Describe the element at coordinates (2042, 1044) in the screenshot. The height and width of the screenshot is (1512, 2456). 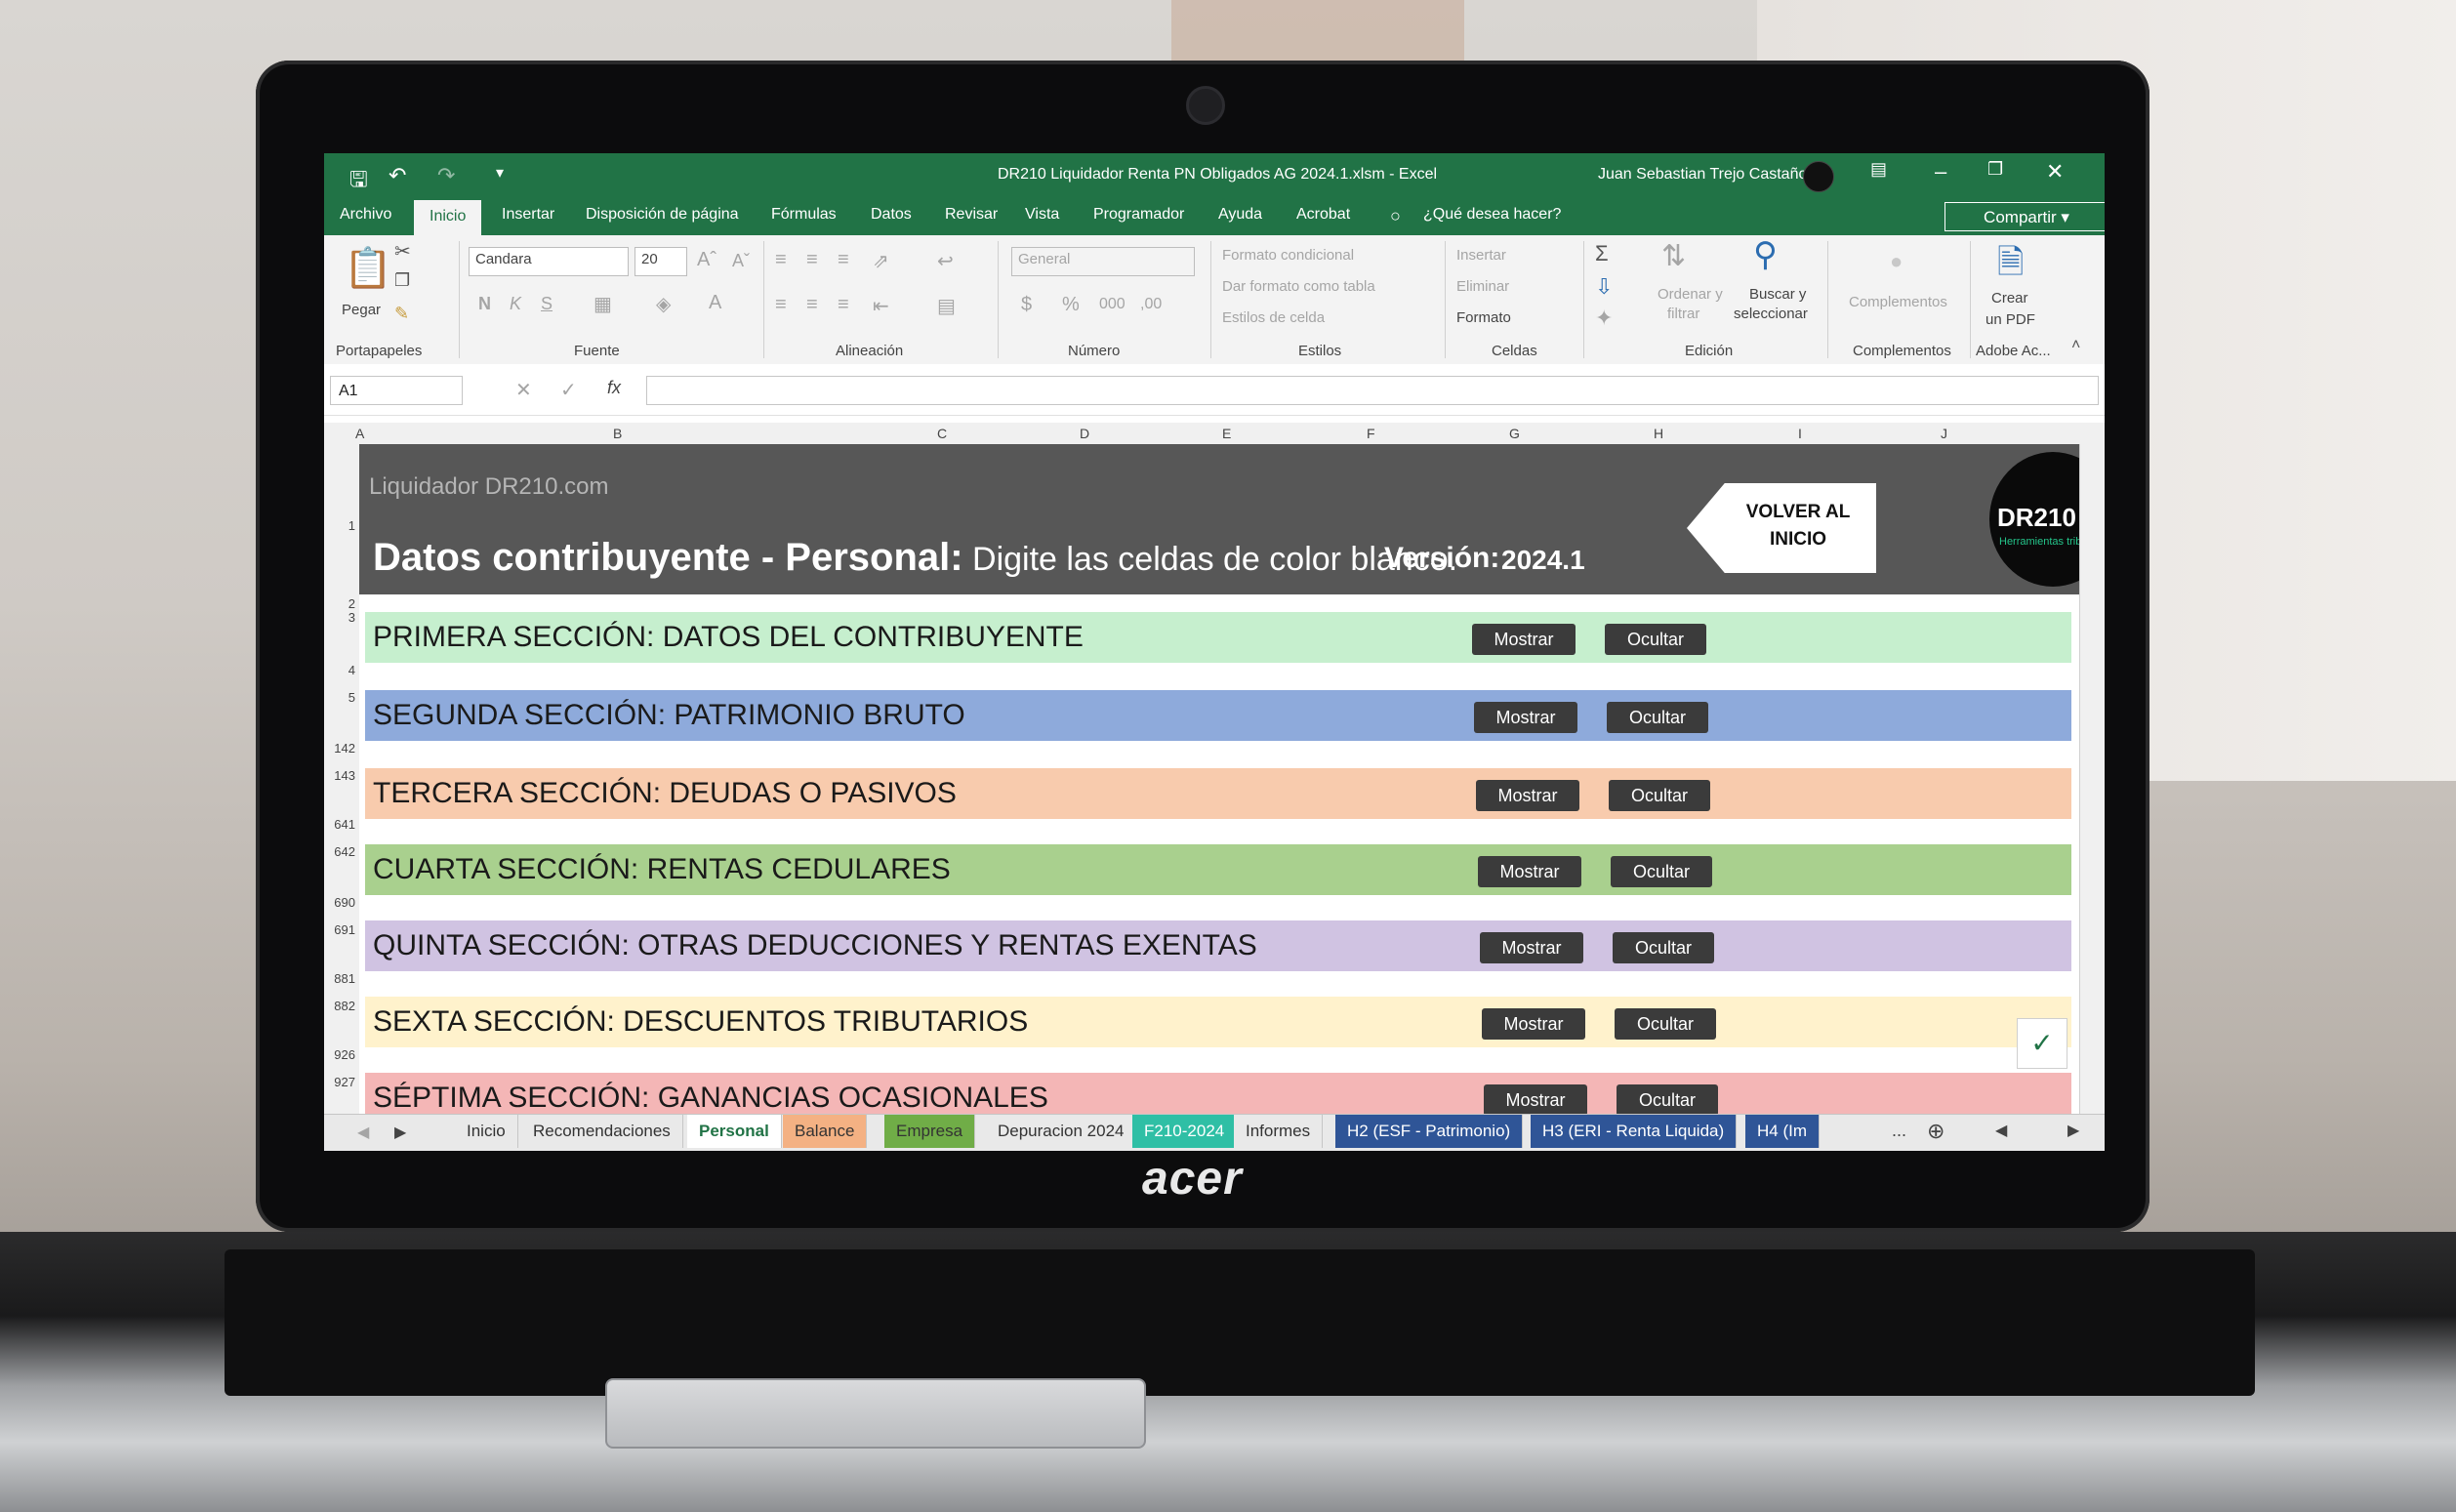
I see `checkmark-icon: ✓` at that location.